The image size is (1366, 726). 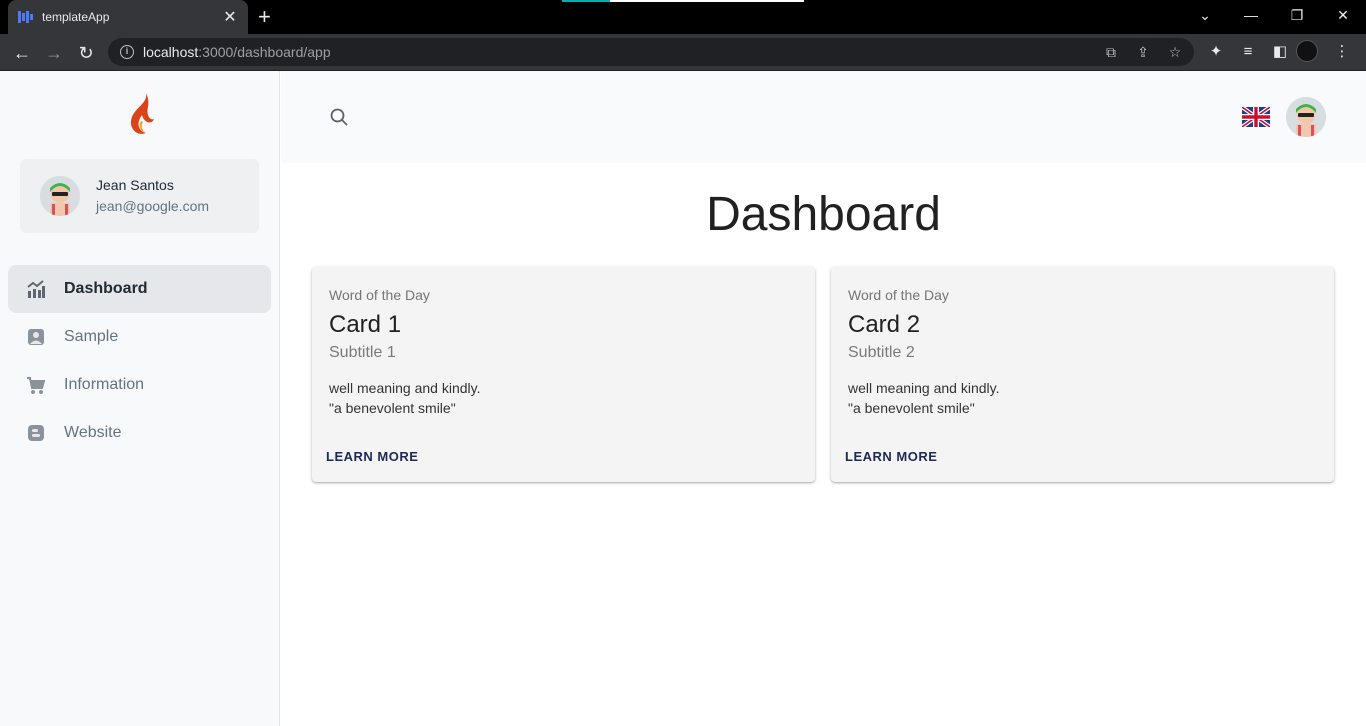 I want to click on share-icon: ⇪, so click(x=1143, y=52).